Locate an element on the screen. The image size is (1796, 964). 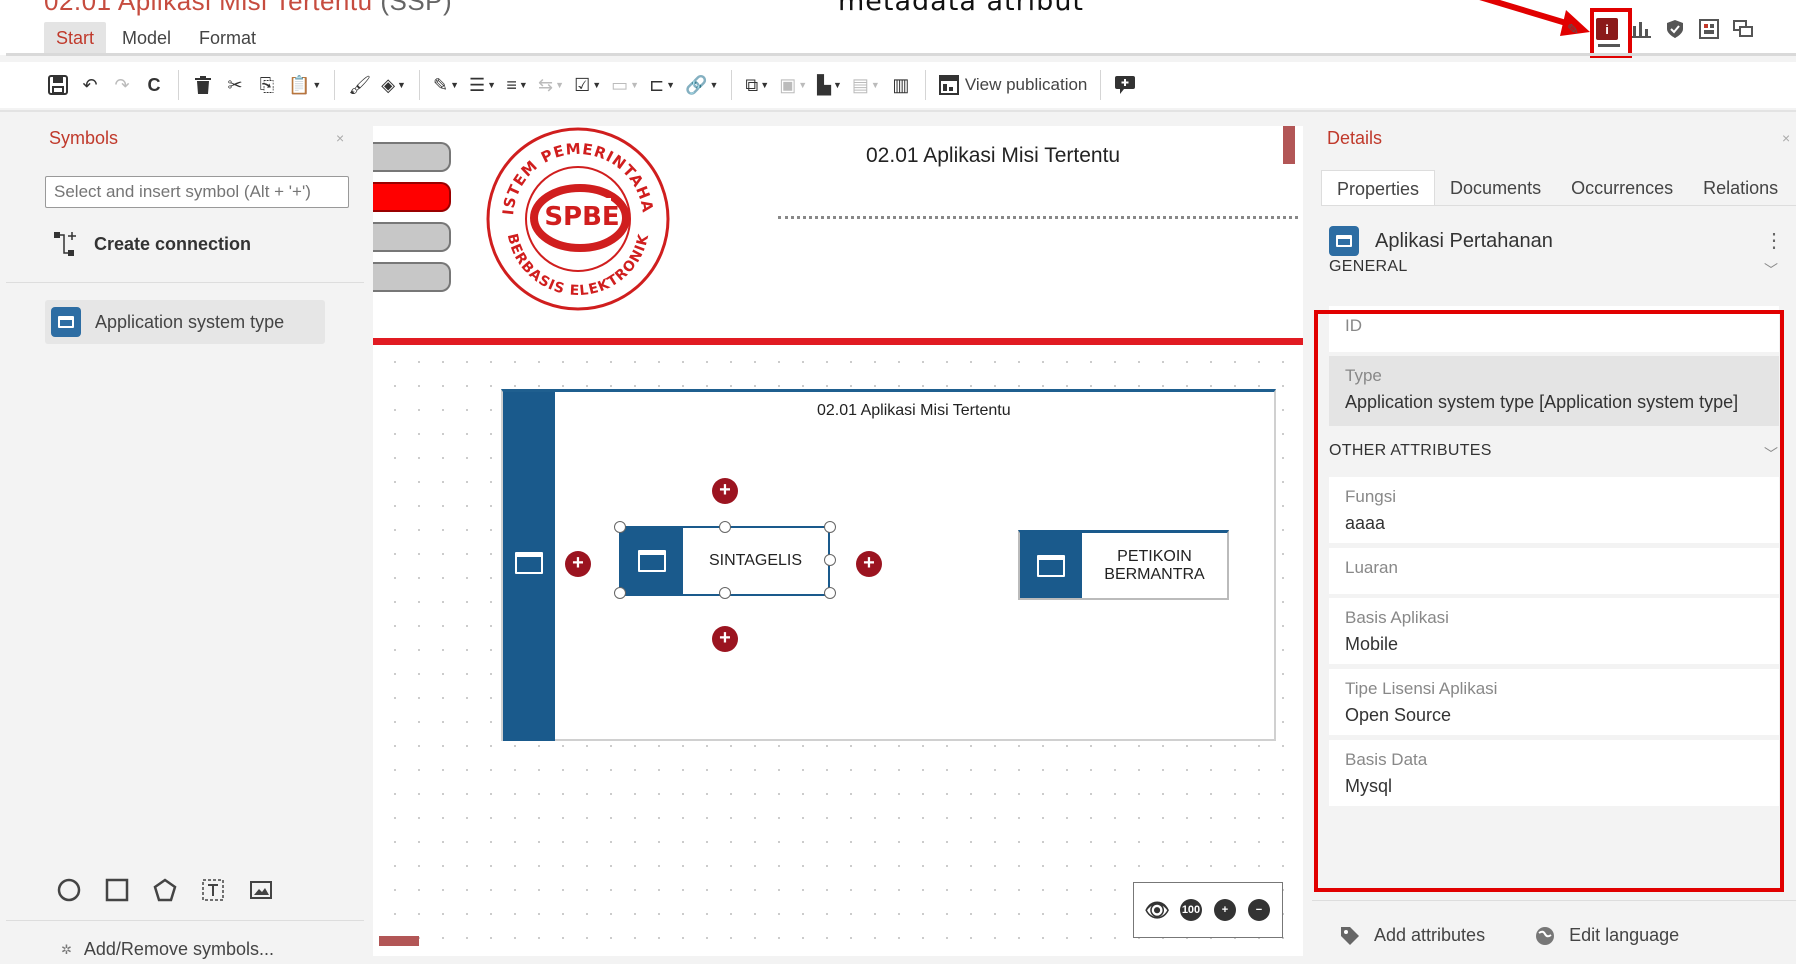
line-weight-icon: ≡ ▼ is located at coordinates (517, 85).